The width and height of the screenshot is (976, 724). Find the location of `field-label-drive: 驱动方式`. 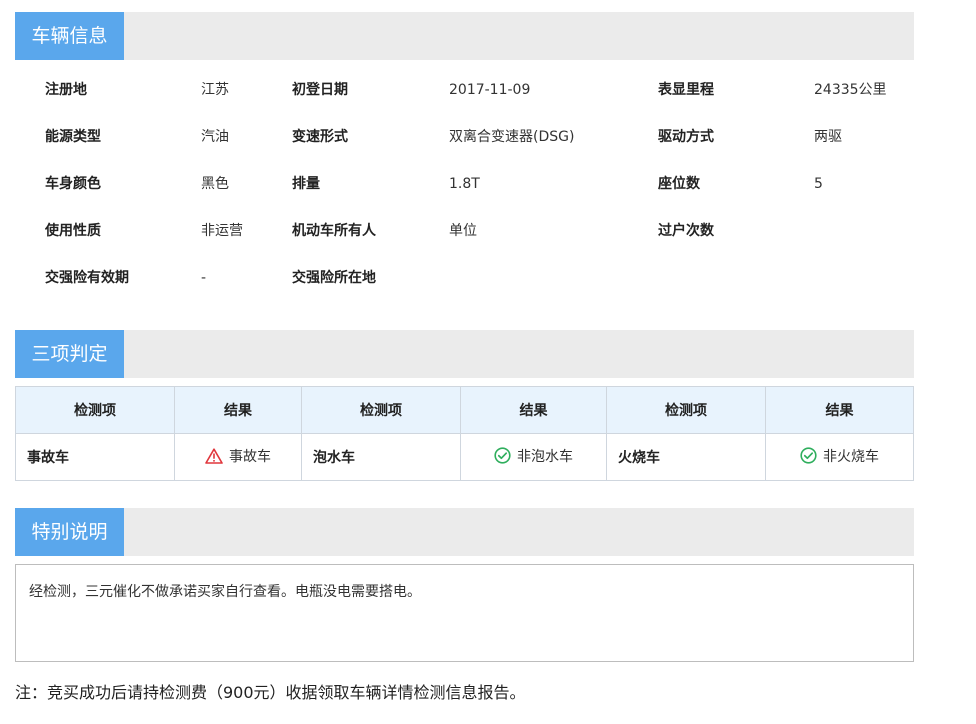

field-label-drive: 驱动方式 is located at coordinates (686, 137).